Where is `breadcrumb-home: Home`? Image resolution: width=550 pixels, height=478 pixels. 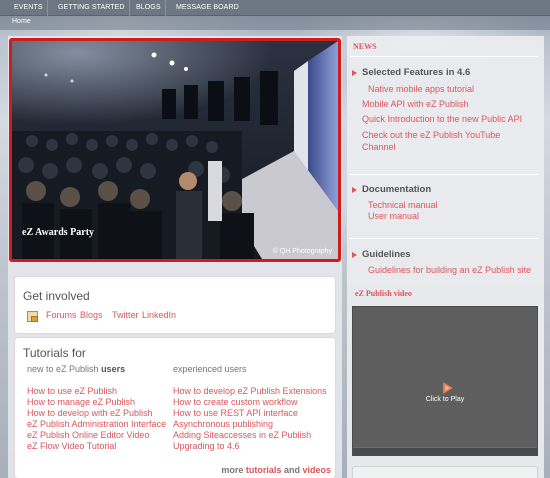
breadcrumb-home: Home is located at coordinates (21, 21).